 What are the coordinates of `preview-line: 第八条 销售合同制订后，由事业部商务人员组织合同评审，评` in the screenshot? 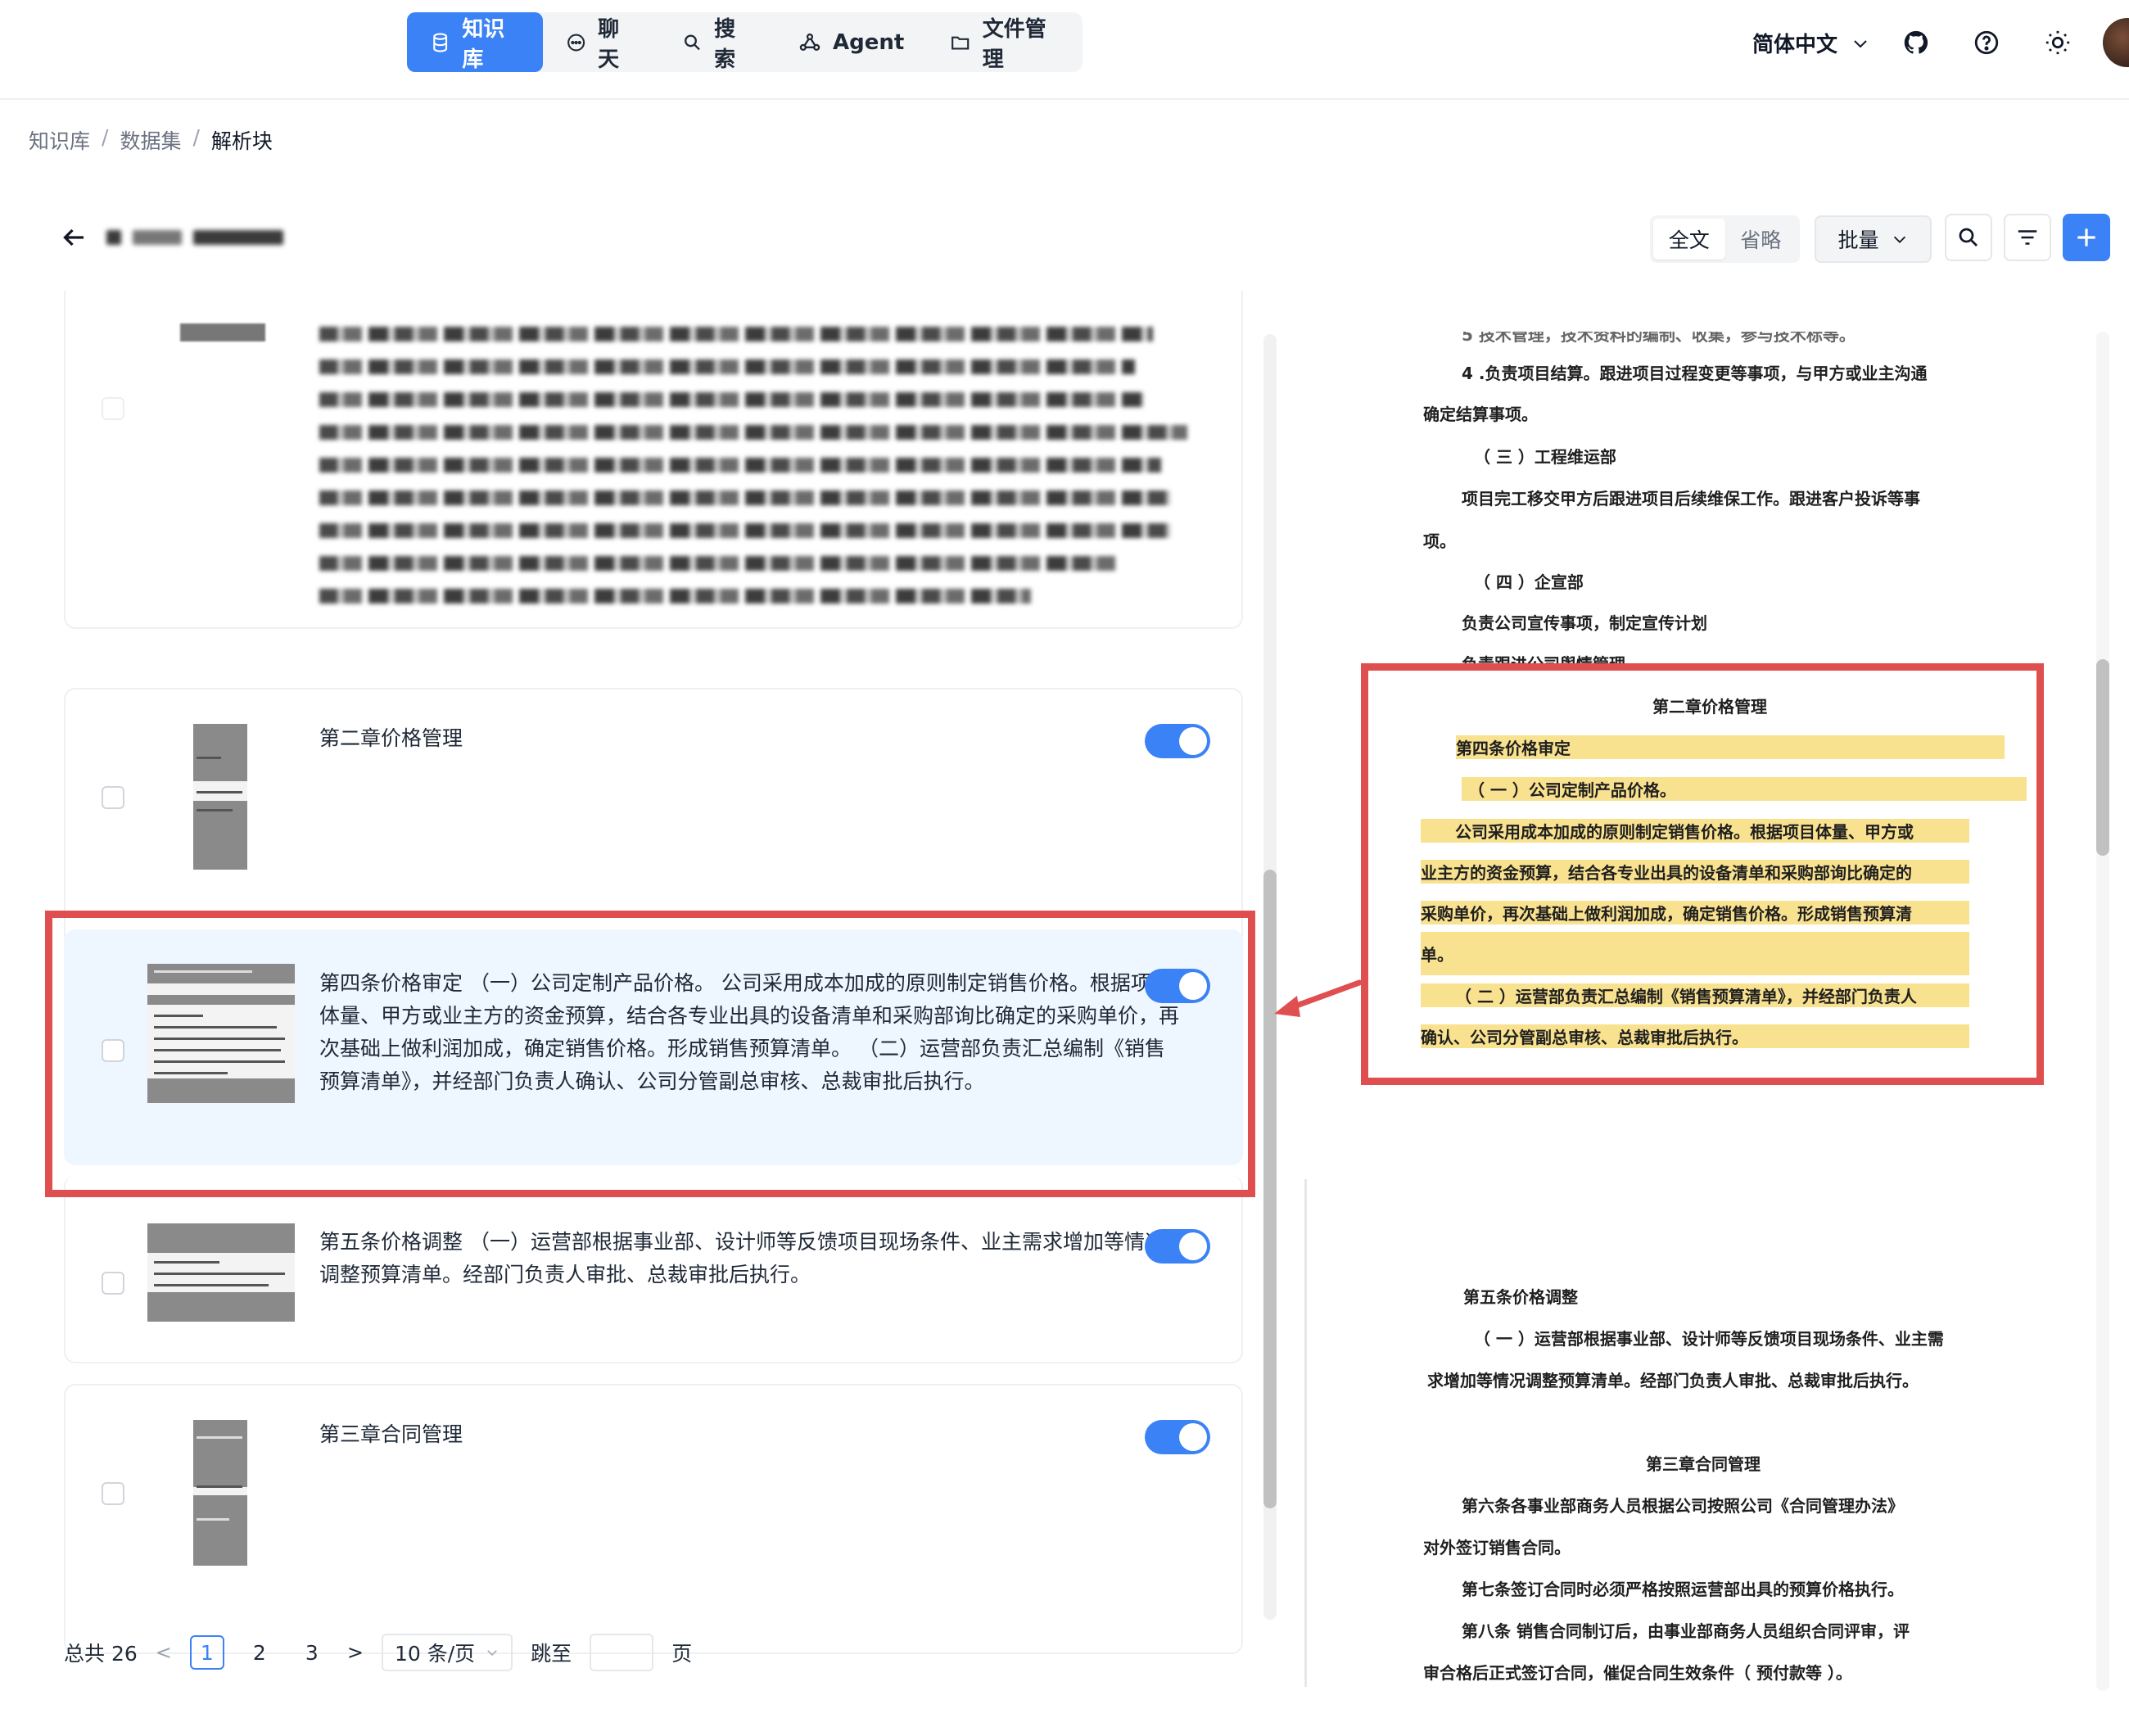 It's located at (1686, 1631).